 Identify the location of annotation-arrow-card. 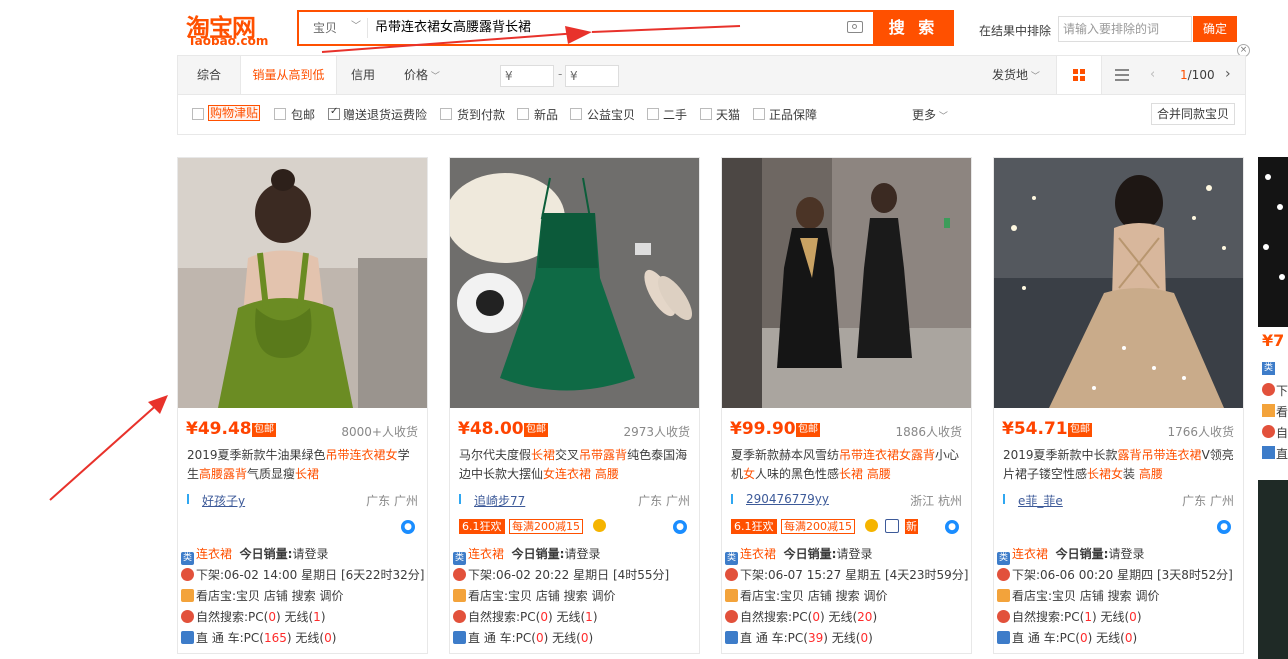
(105, 451).